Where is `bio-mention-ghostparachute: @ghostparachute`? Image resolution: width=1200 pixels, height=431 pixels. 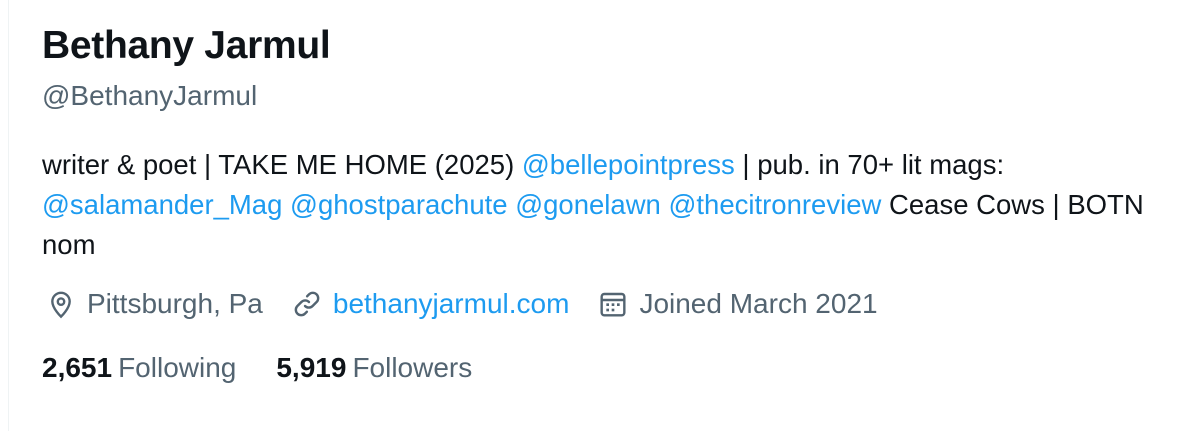 bio-mention-ghostparachute: @ghostparachute is located at coordinates (399, 204).